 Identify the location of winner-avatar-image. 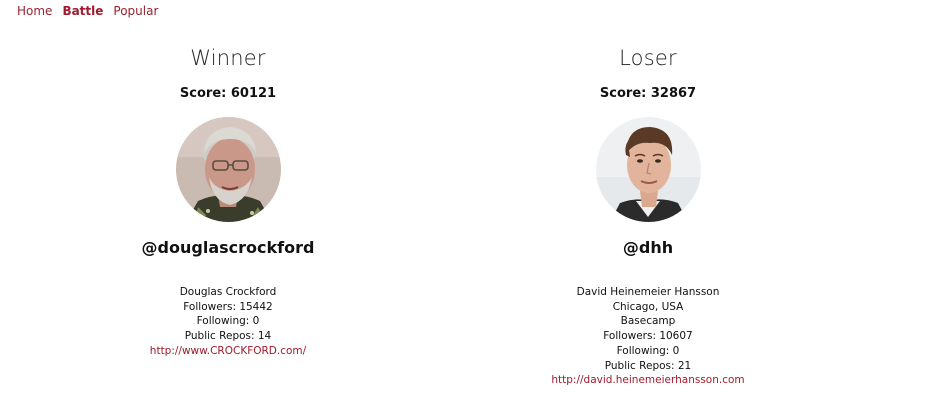
(228, 169).